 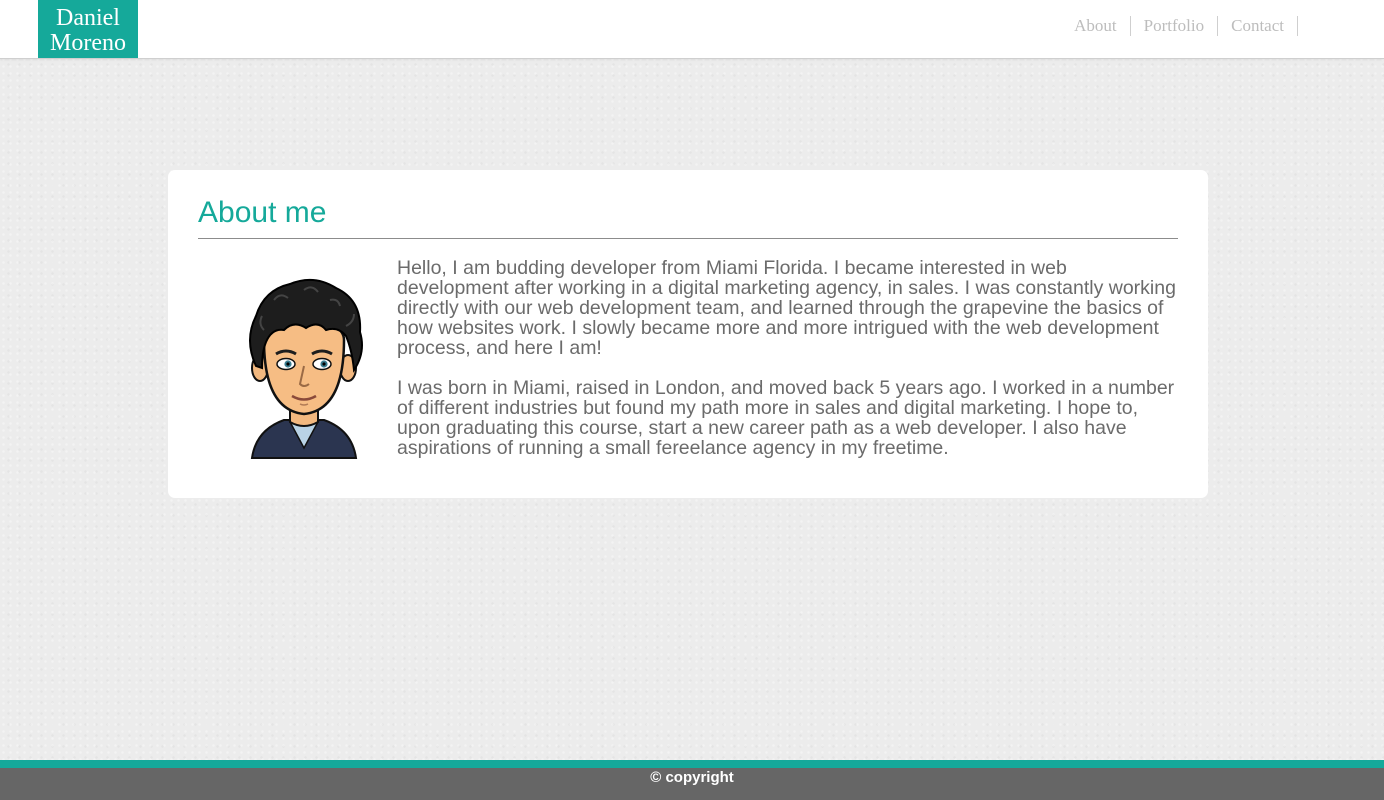 What do you see at coordinates (306, 368) in the screenshot?
I see `cartoon-avatar-icon` at bounding box center [306, 368].